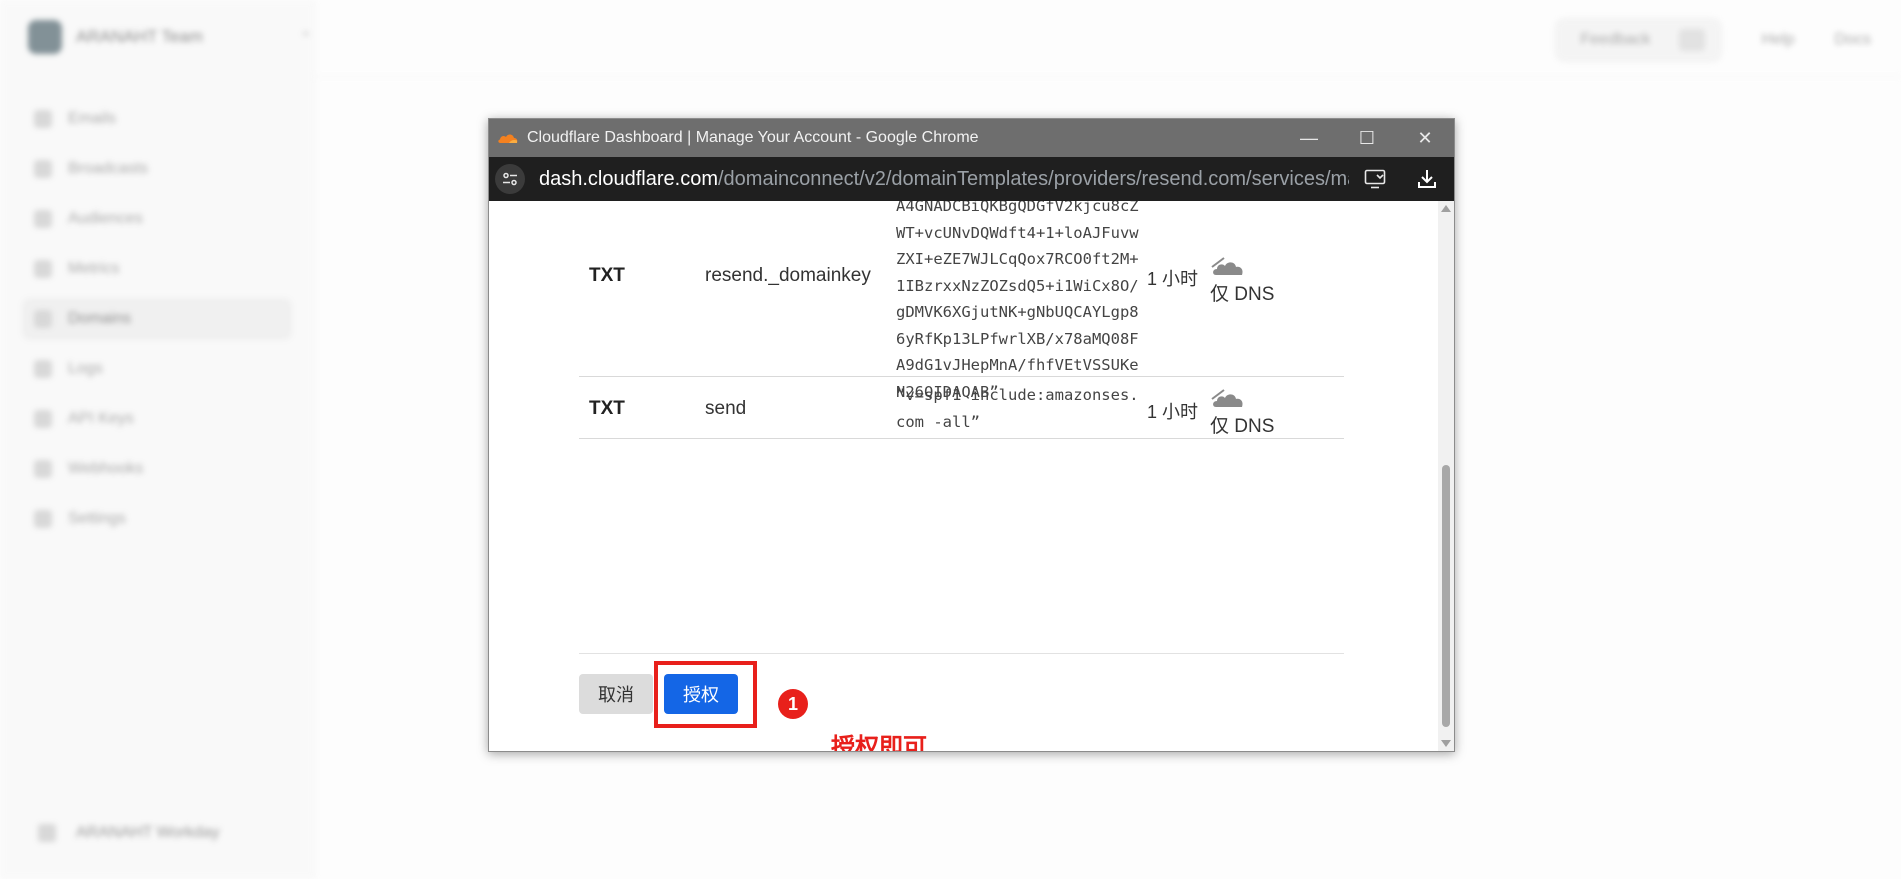  What do you see at coordinates (705, 694) in the screenshot?
I see `annotation-highlight-box` at bounding box center [705, 694].